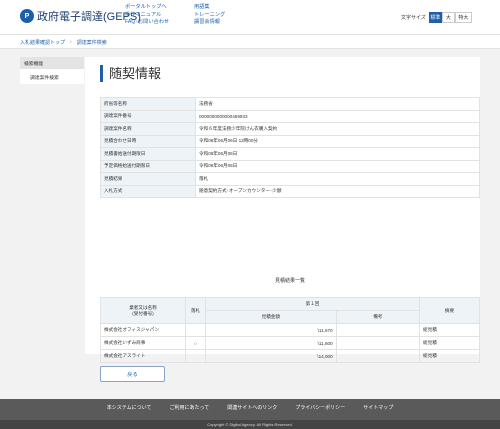 This screenshot has height=429, width=500. I want to click on header-links-secondary: 用語集 トレーニング 講習会情報, so click(209, 15).